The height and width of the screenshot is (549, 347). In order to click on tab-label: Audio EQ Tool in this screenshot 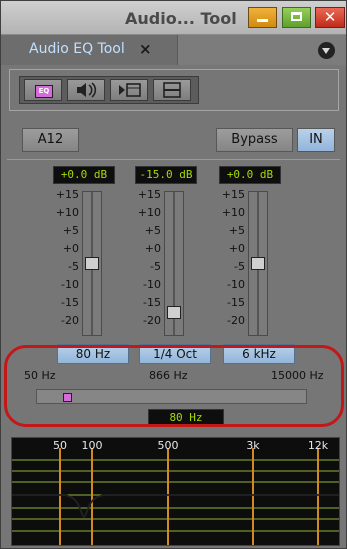, I will do `click(77, 49)`.